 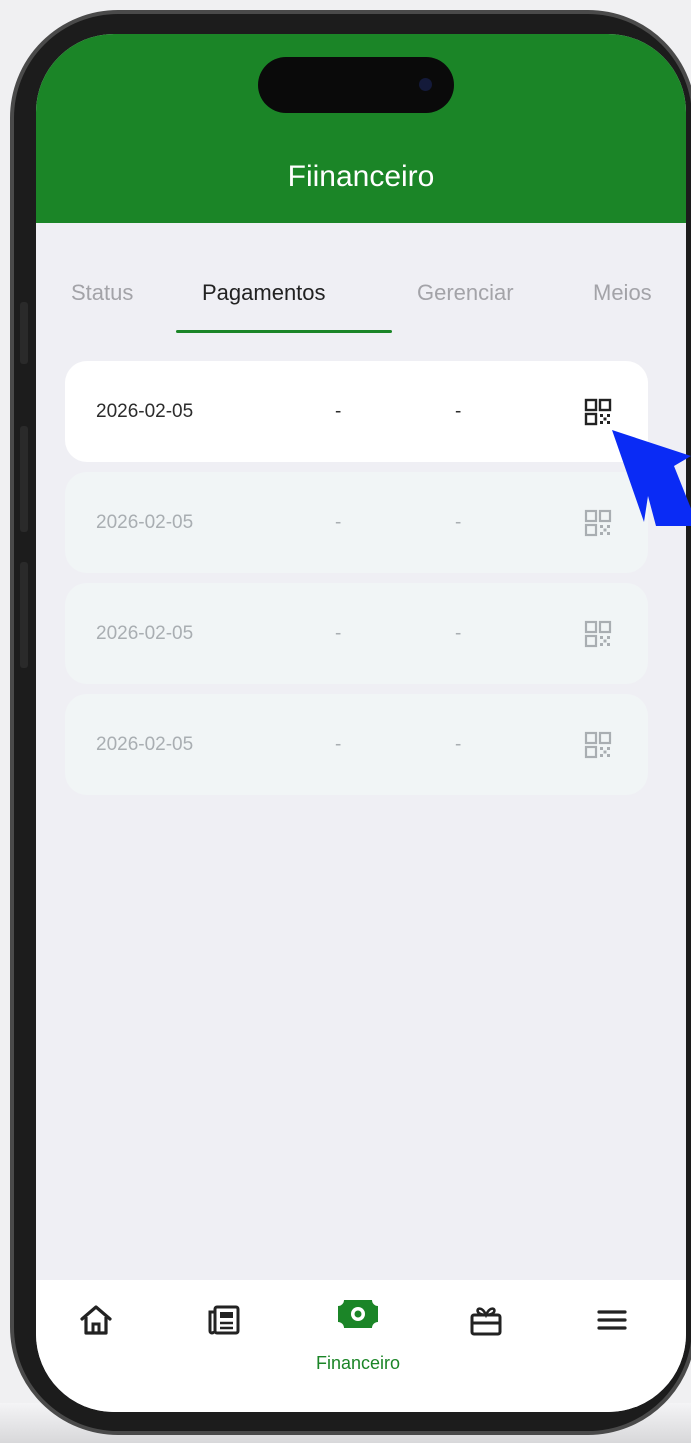 What do you see at coordinates (224, 1320) in the screenshot?
I see `newspaper-icon` at bounding box center [224, 1320].